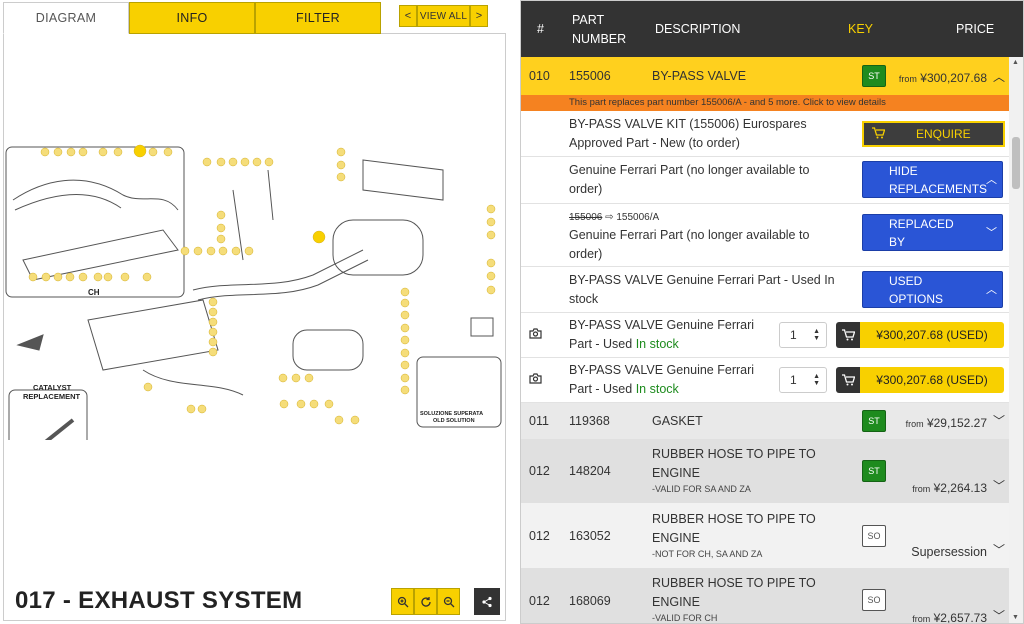  What do you see at coordinates (586, 217) in the screenshot?
I see `old-part-number: 155006` at bounding box center [586, 217].